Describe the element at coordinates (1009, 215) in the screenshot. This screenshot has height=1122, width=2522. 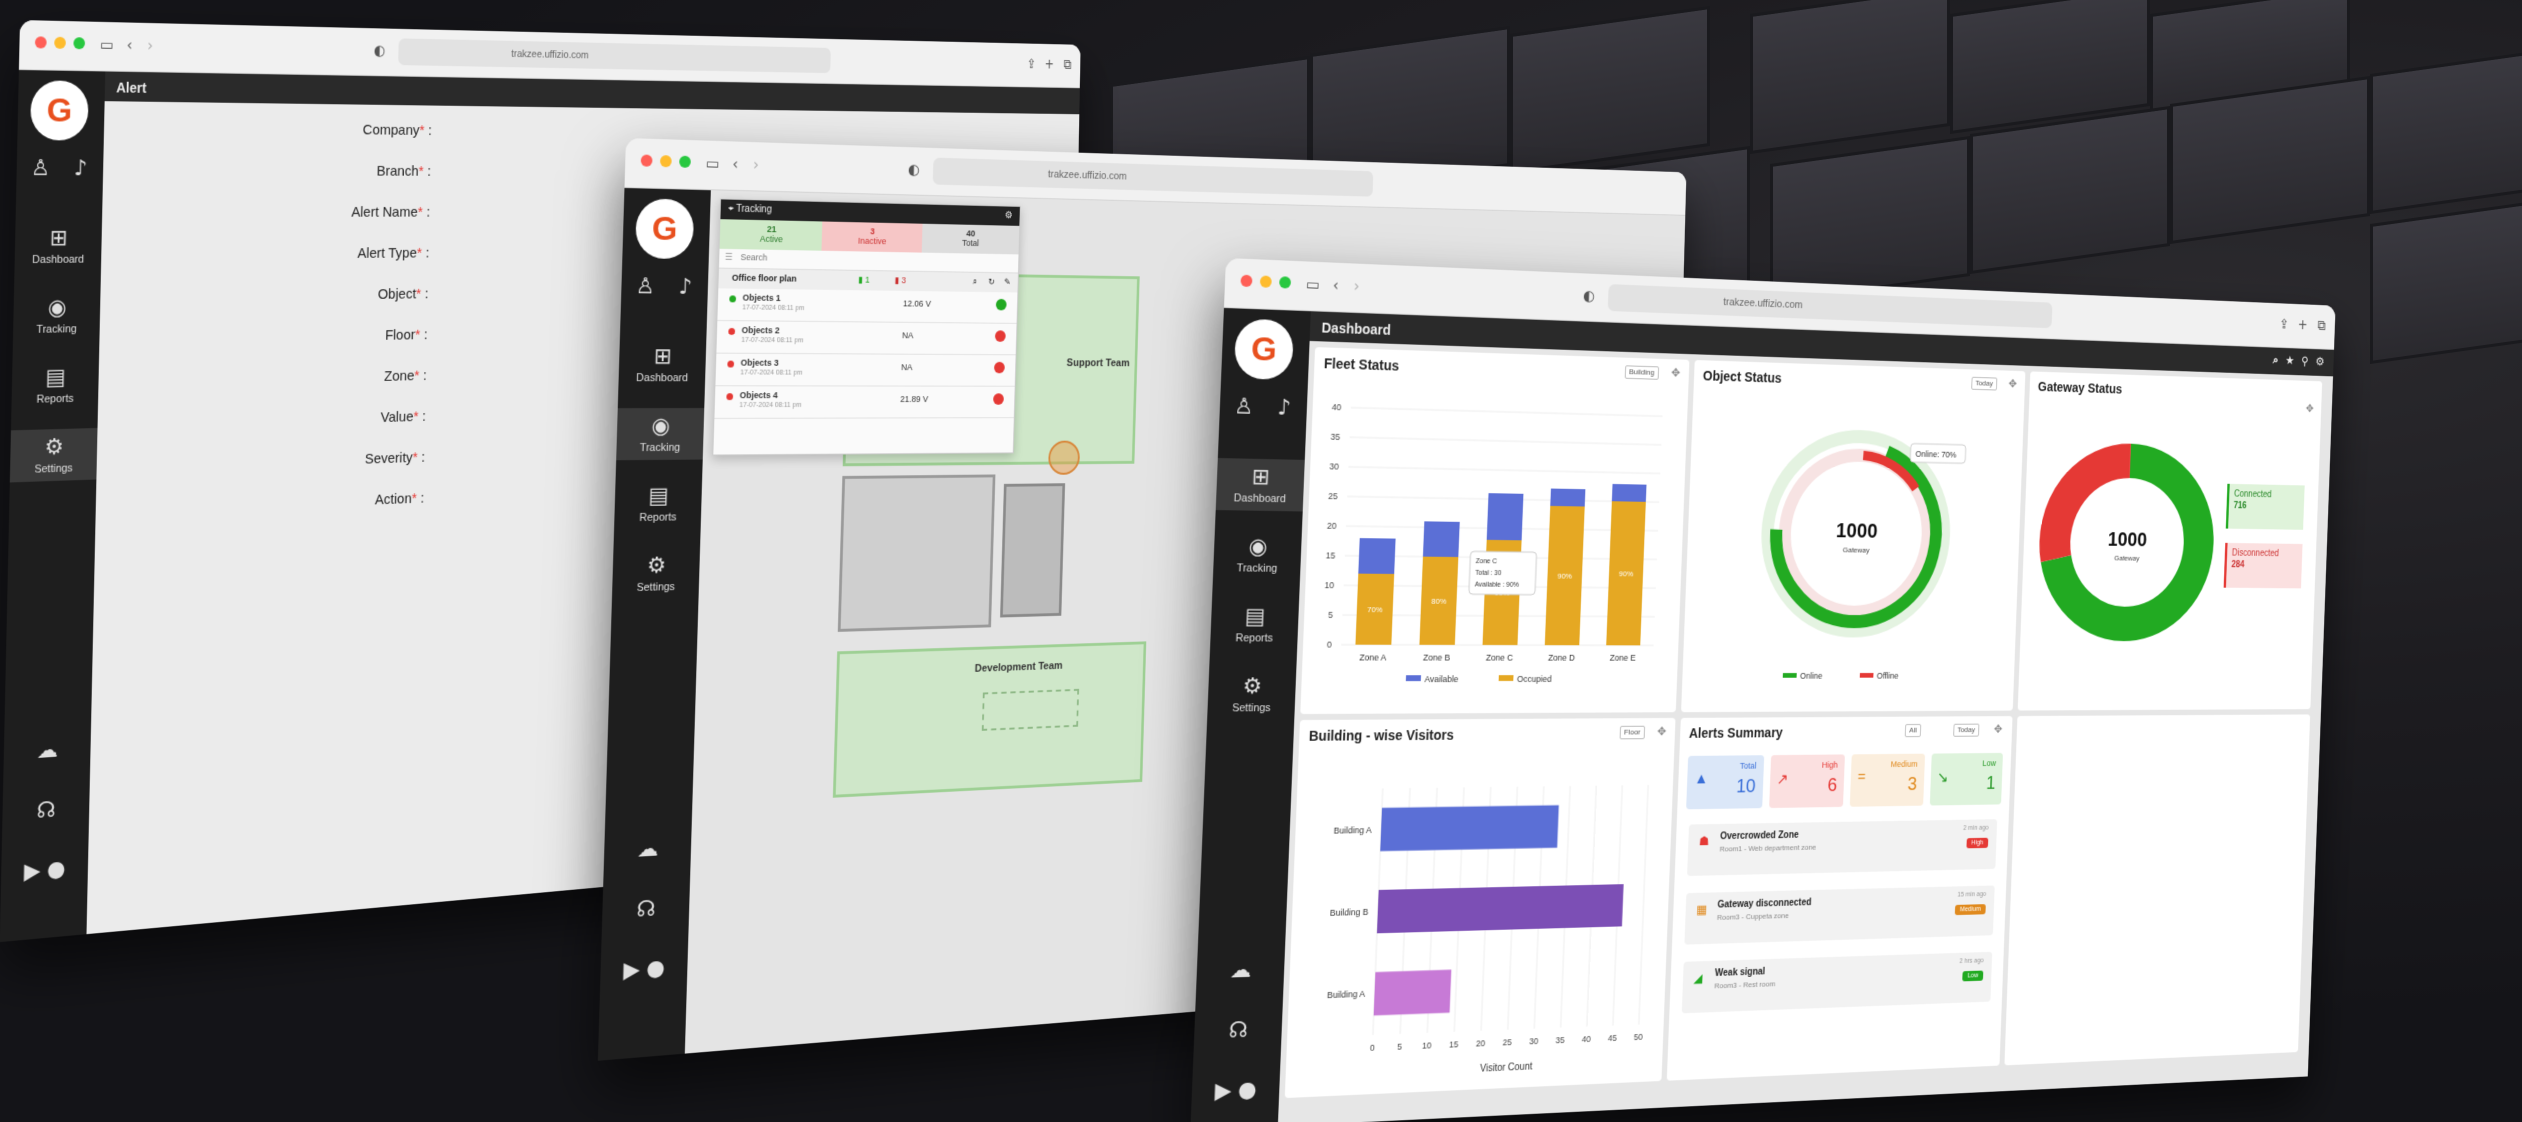
I see `settings-gear-icon: ⚙` at that location.